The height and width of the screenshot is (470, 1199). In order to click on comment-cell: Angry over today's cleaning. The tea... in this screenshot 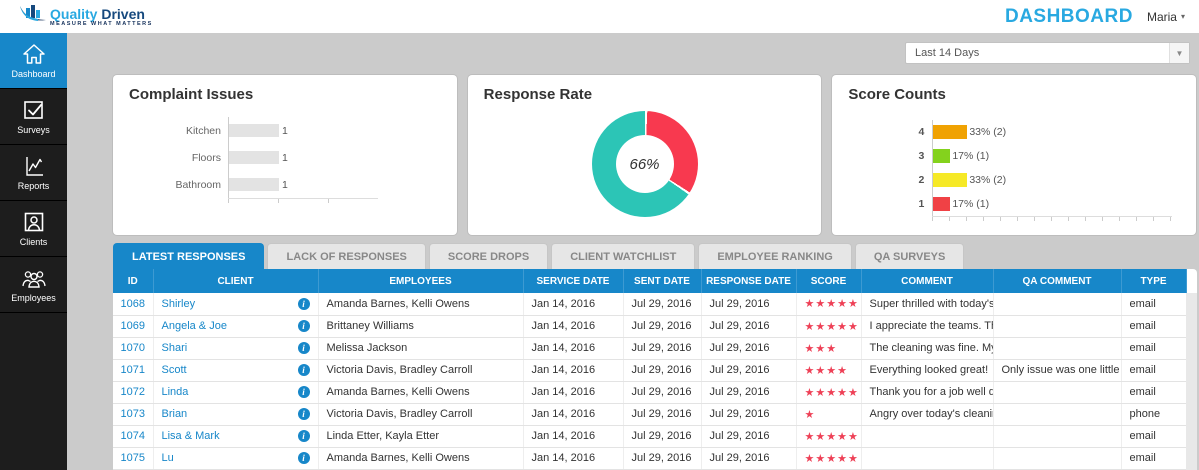, I will do `click(927, 414)`.